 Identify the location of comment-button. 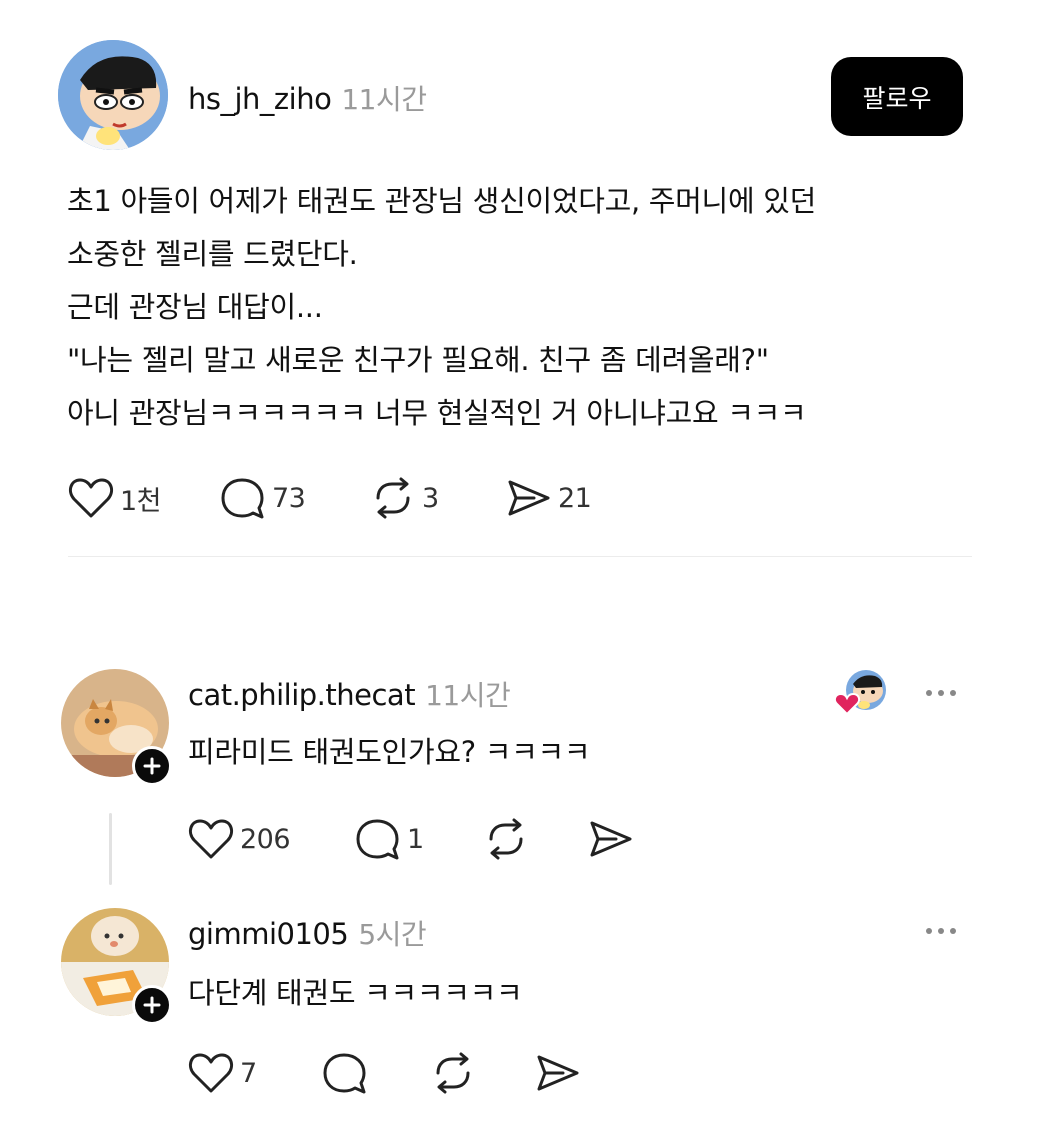
(345, 1073).